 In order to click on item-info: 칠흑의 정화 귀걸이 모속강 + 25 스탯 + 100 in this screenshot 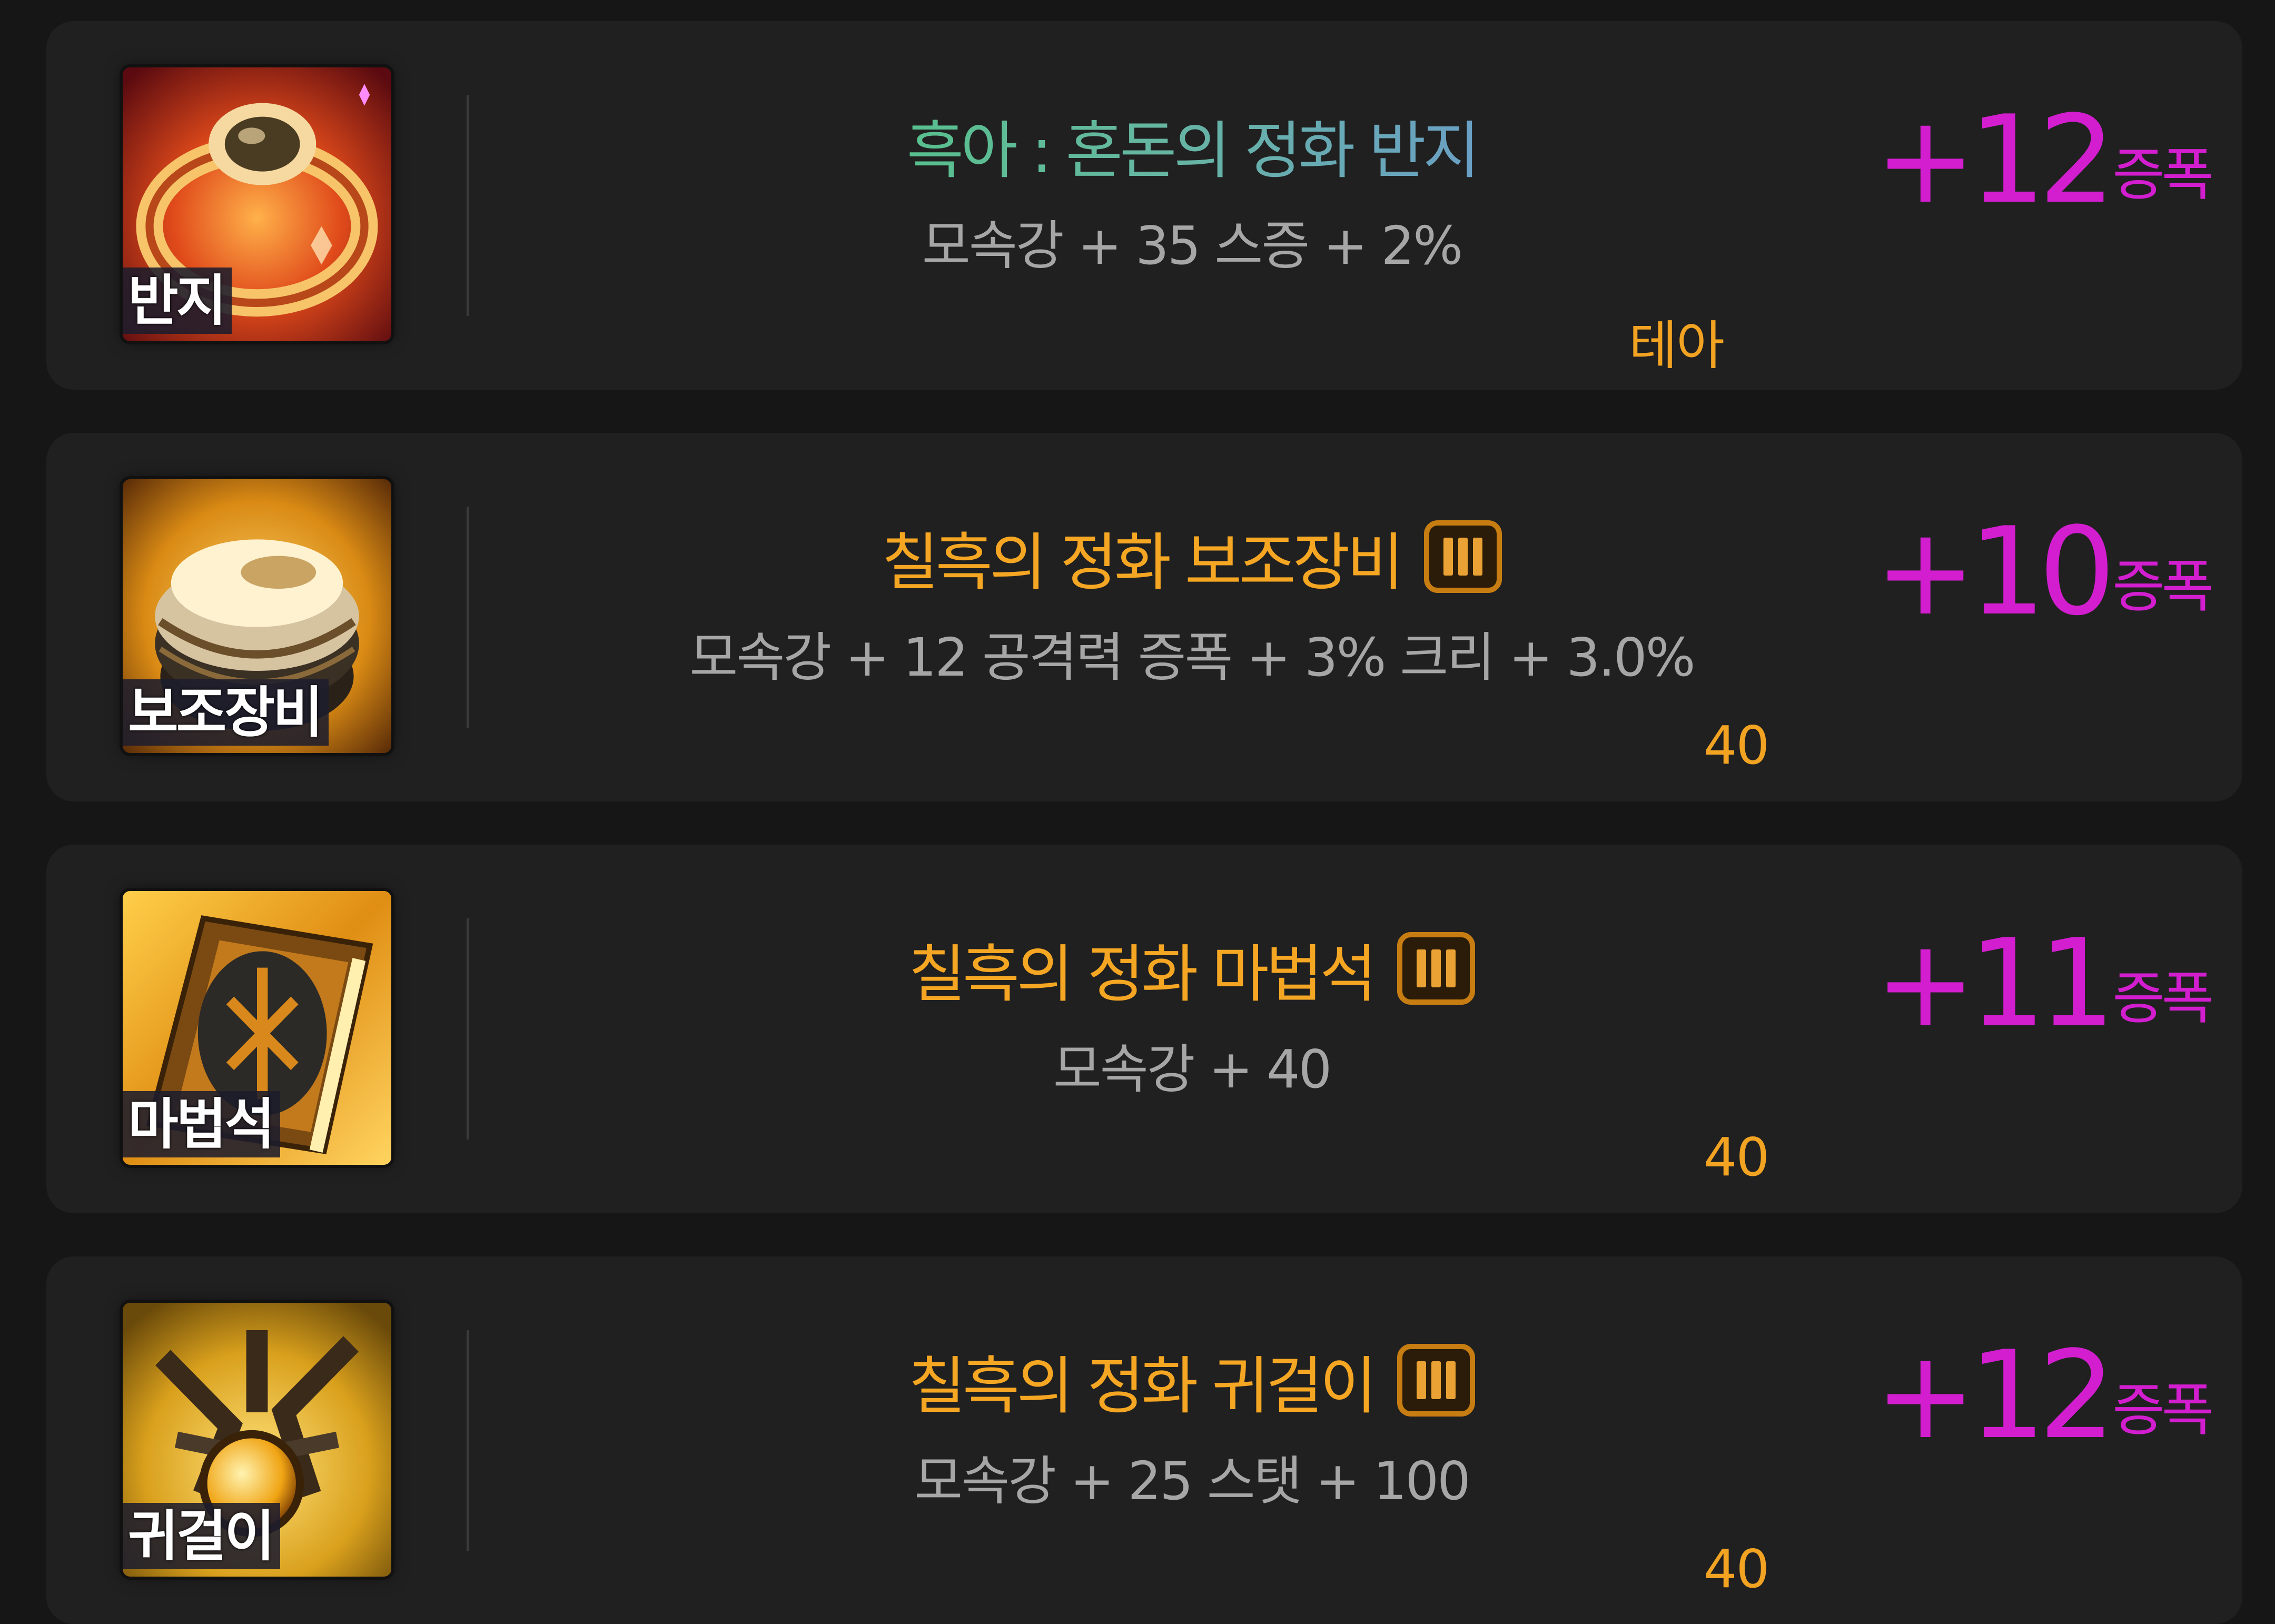, I will do `click(1191, 1440)`.